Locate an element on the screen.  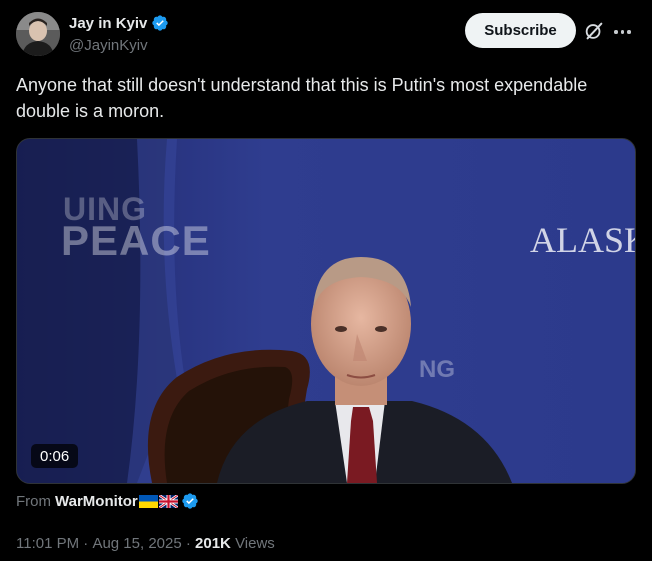
backdrop-text-lower: NG is located at coordinates (437, 369).